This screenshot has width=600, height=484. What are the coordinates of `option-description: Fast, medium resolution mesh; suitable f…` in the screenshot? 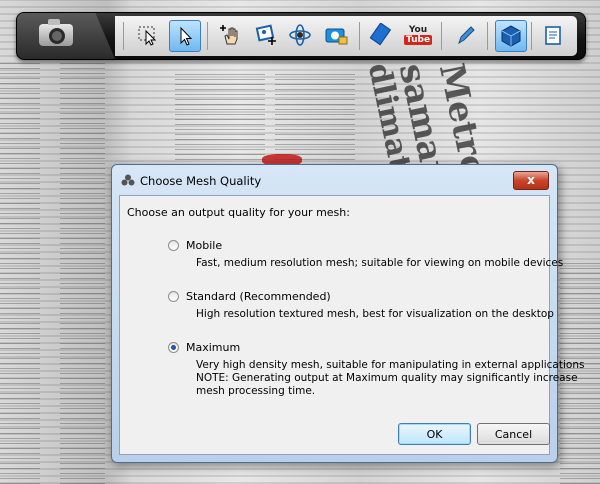 It's located at (380, 263).